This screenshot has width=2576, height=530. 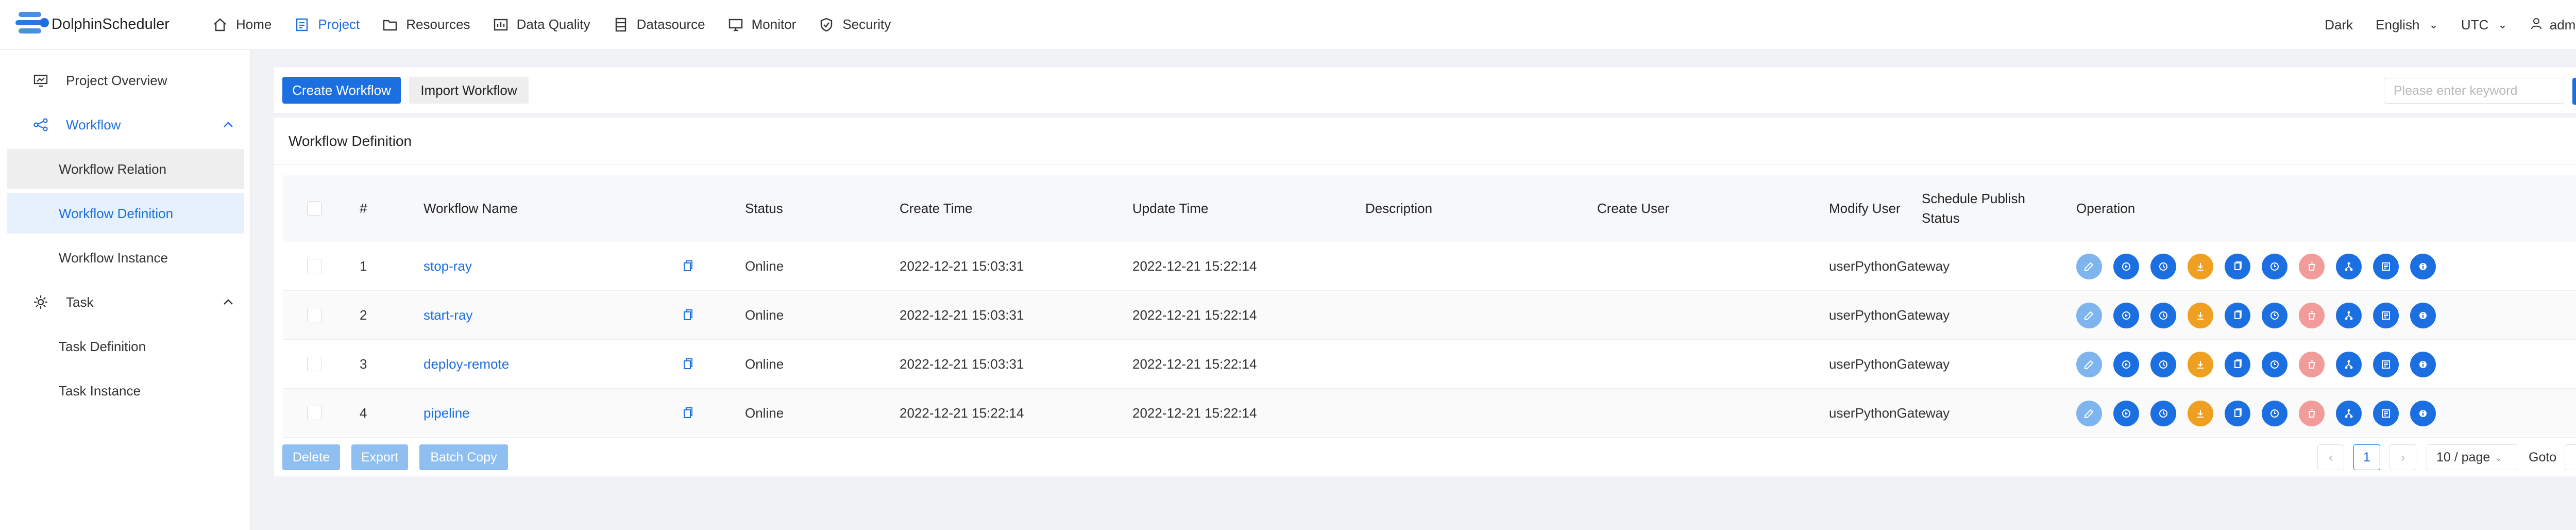 What do you see at coordinates (2330, 457) in the screenshot?
I see `prev-page-button: ‹` at bounding box center [2330, 457].